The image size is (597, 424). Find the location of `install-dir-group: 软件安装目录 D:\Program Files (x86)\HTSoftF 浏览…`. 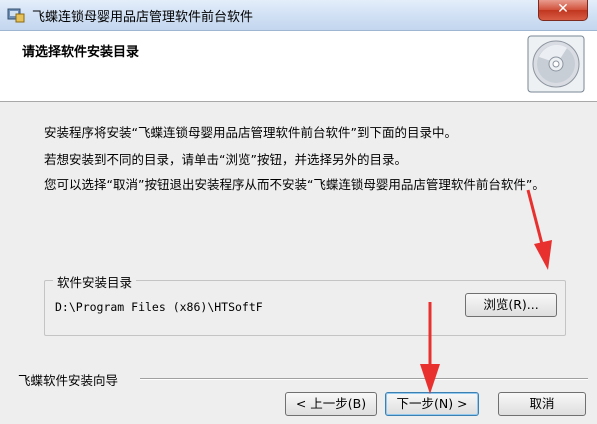

install-dir-group: 软件安装目录 D:\Program Files (x86)\HTSoftF 浏览… is located at coordinates (305, 304).